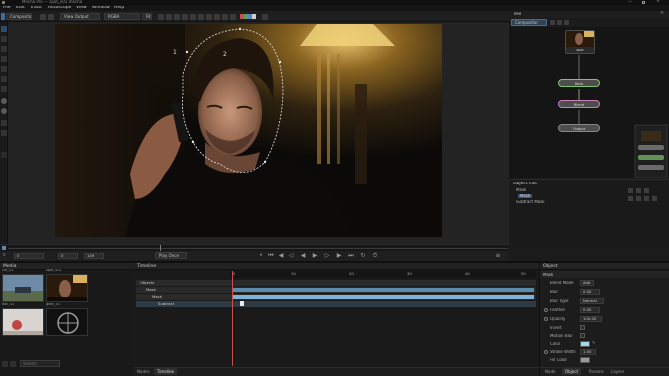  I want to click on node-source: spot, so click(580, 42).